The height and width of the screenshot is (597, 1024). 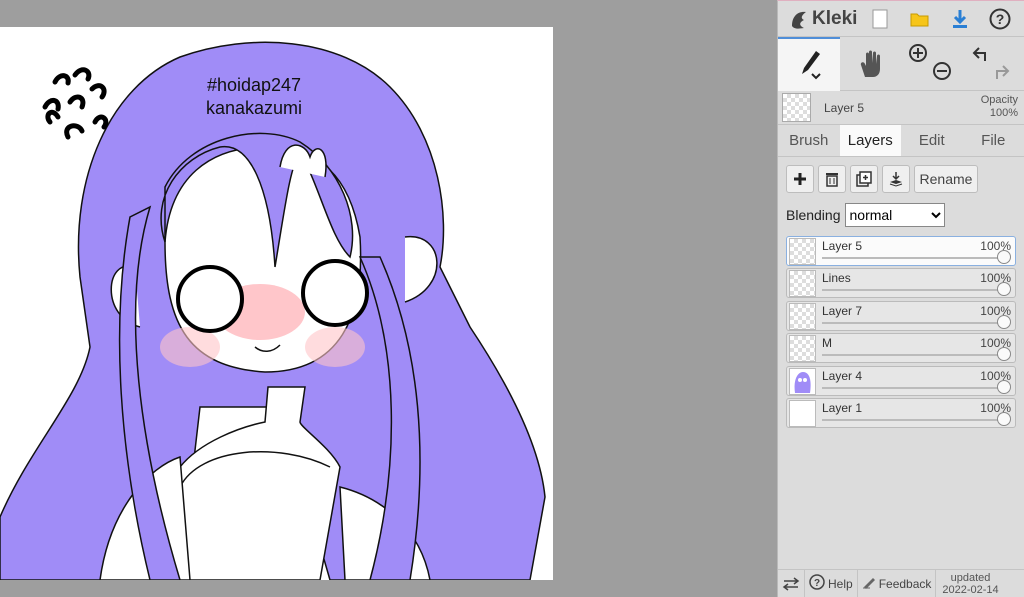 What do you see at coordinates (901, 283) in the screenshot?
I see `layer-item: Lines 100%` at bounding box center [901, 283].